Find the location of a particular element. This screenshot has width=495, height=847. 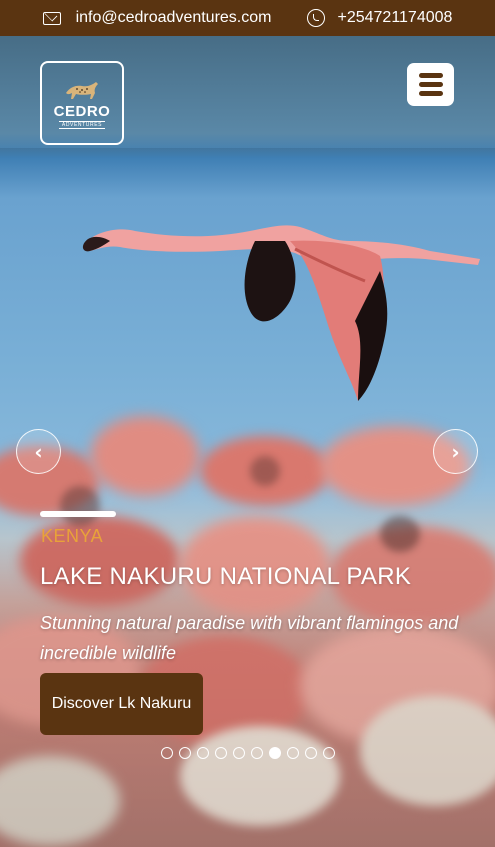

phone-number: +254721174008 is located at coordinates (394, 18).